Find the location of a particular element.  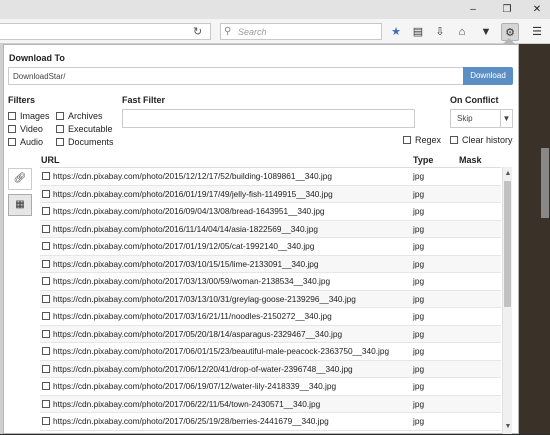

download-to-label: Download To is located at coordinates (37, 58).